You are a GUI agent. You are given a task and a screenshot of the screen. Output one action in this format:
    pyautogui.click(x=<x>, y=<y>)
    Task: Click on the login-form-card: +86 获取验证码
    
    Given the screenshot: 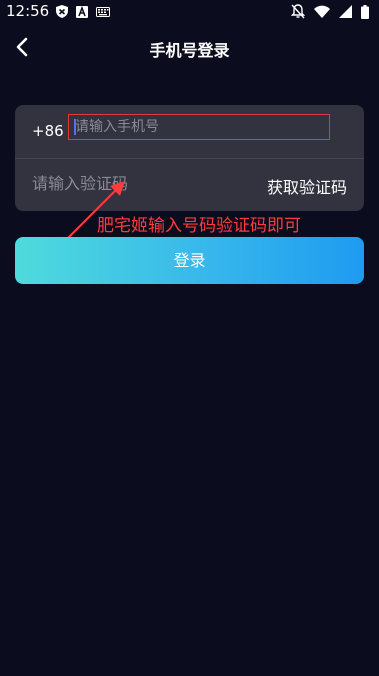 What is the action you would take?
    pyautogui.click(x=189, y=158)
    